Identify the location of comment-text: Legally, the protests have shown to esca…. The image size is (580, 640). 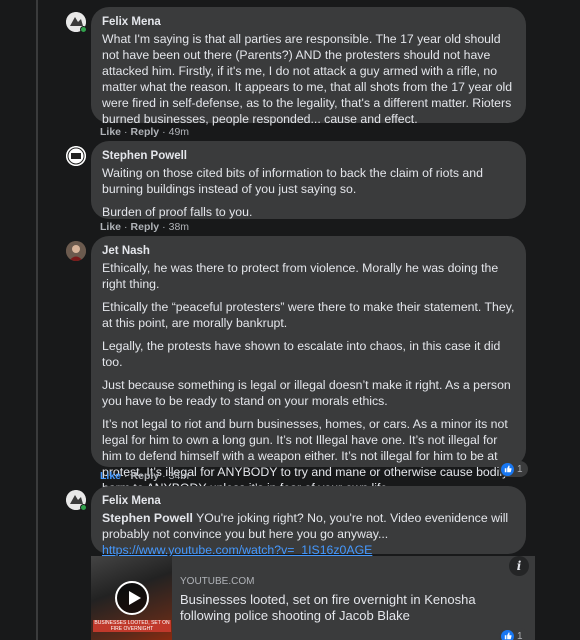
(301, 354).